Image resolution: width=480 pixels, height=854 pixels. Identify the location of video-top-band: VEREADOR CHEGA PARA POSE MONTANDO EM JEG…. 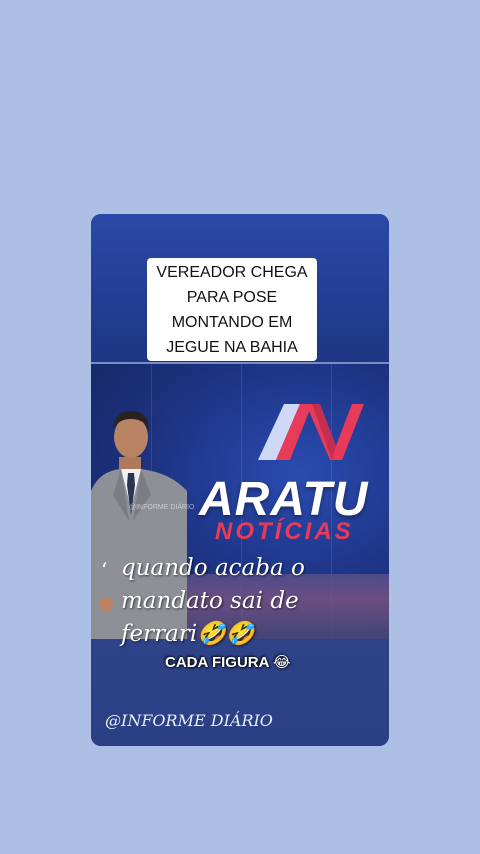
(240, 289).